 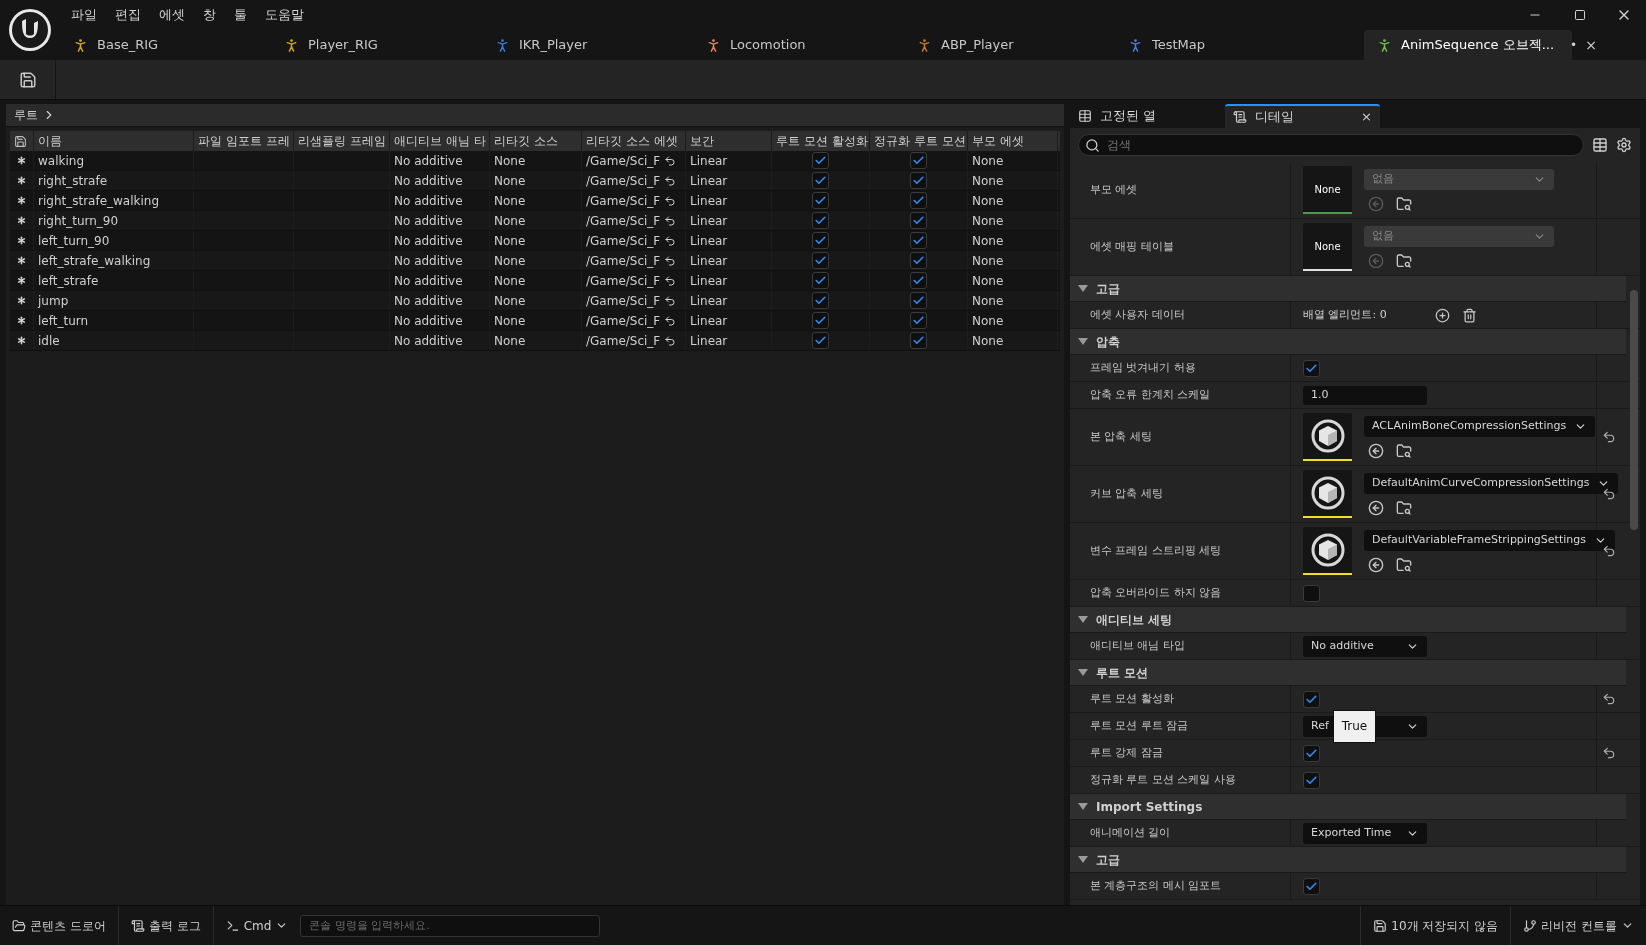 What do you see at coordinates (49, 341) in the screenshot?
I see `table-cell-text: idle` at bounding box center [49, 341].